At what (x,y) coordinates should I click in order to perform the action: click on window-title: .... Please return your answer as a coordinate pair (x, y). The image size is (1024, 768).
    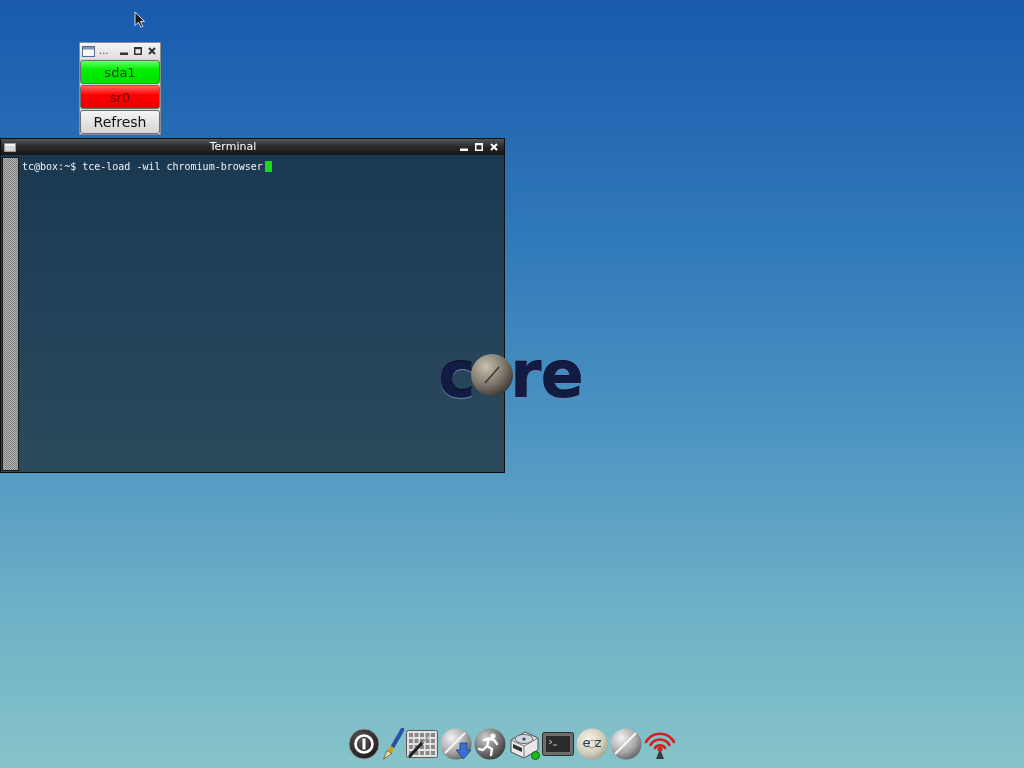
    Looking at the image, I should click on (104, 51).